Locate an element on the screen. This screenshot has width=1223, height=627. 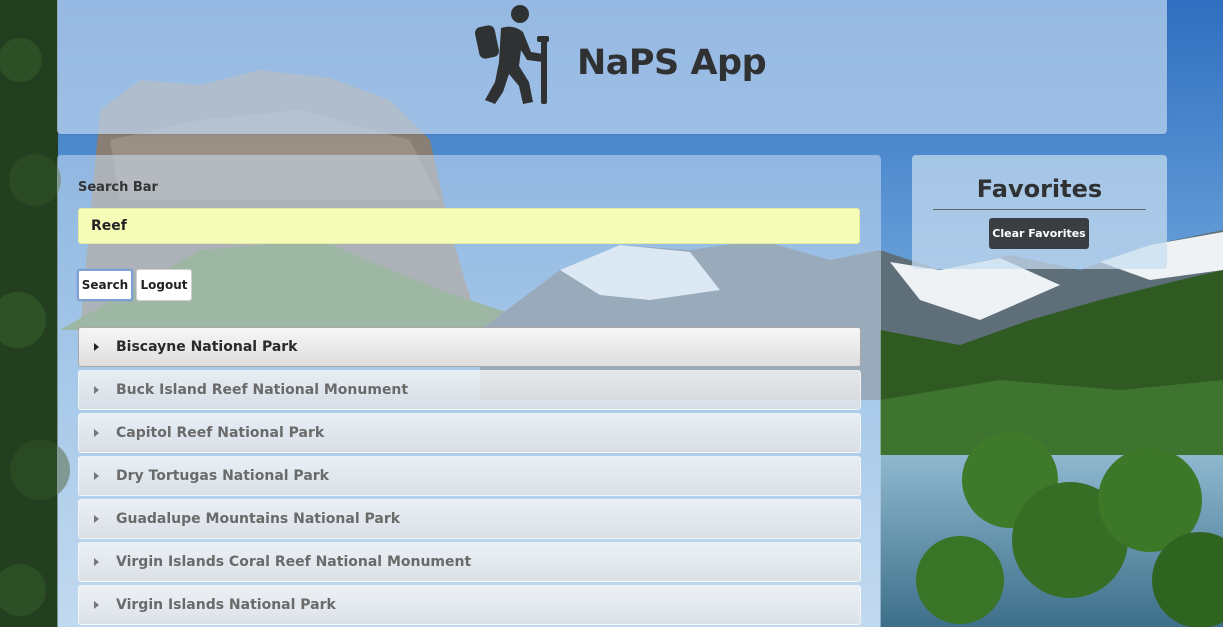
app-title: NaPS App is located at coordinates (672, 63).